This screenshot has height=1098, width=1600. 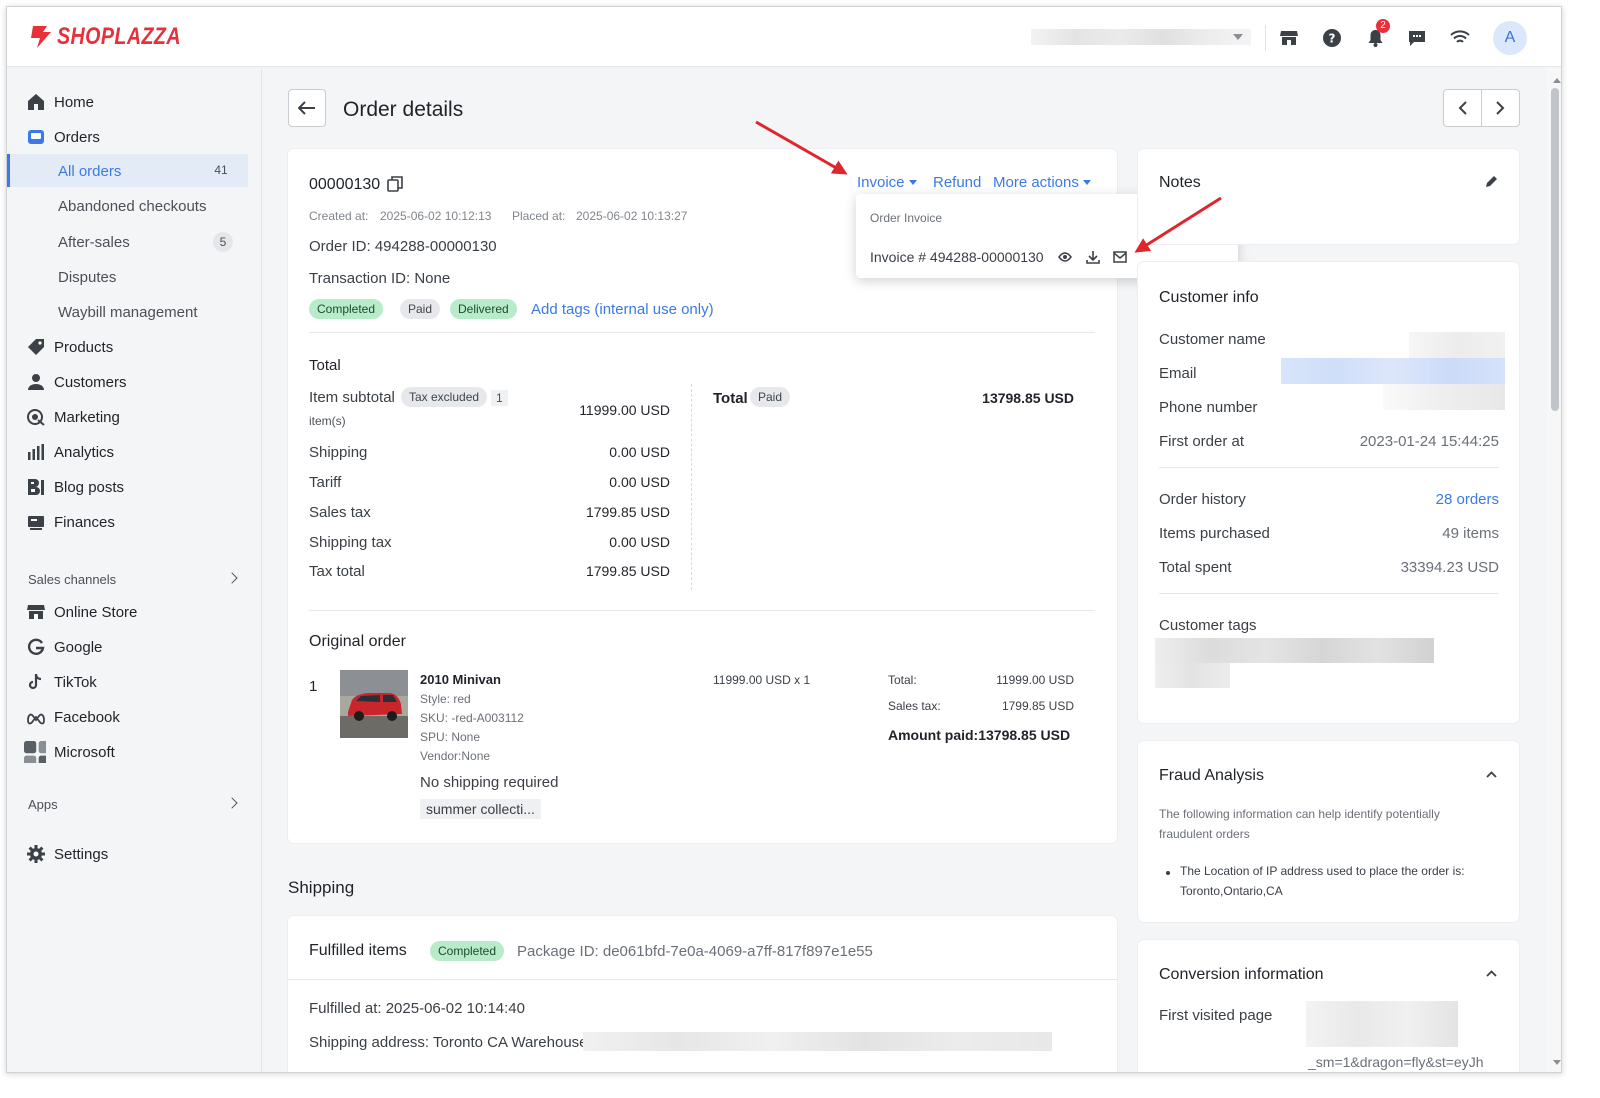 What do you see at coordinates (801, 147) in the screenshot?
I see `arrow-to-invoice` at bounding box center [801, 147].